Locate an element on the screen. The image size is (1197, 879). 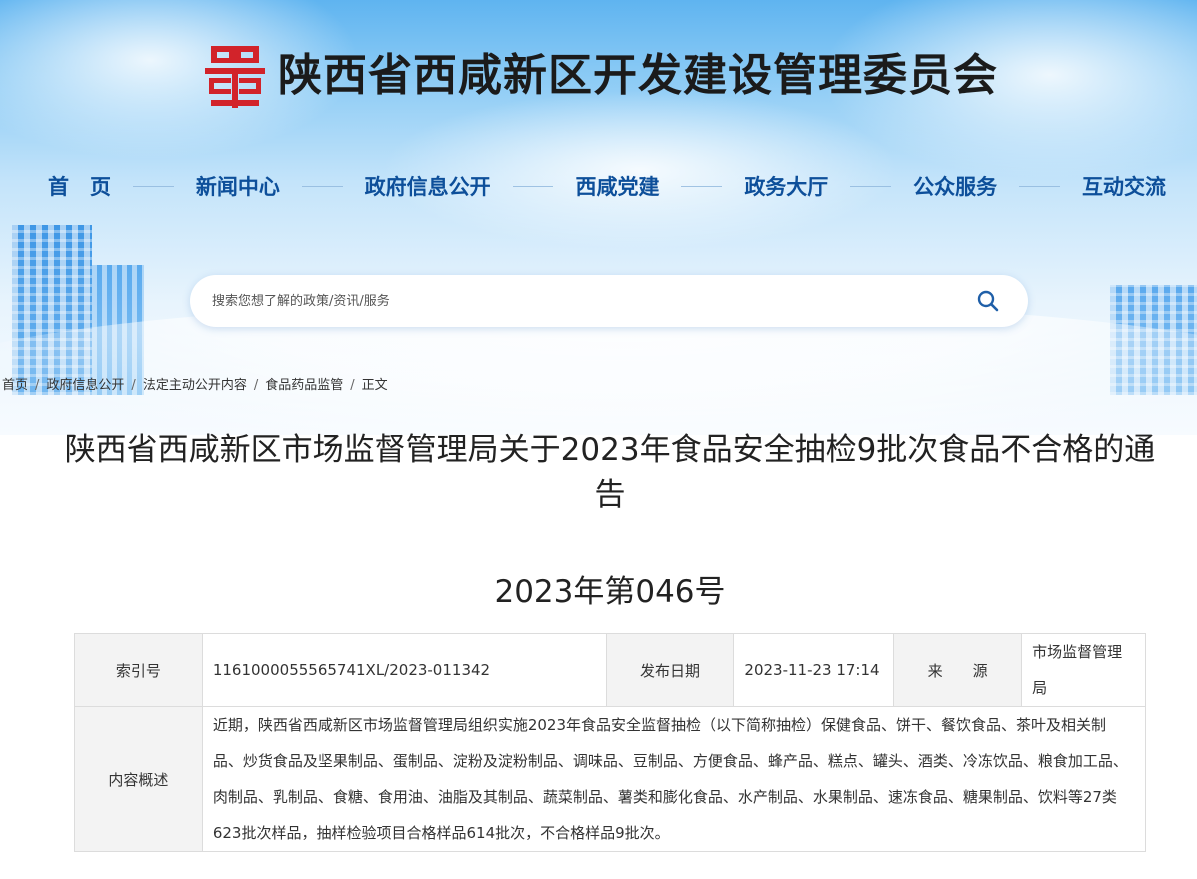
nav-item-news: 新闻中心 is located at coordinates (238, 186).